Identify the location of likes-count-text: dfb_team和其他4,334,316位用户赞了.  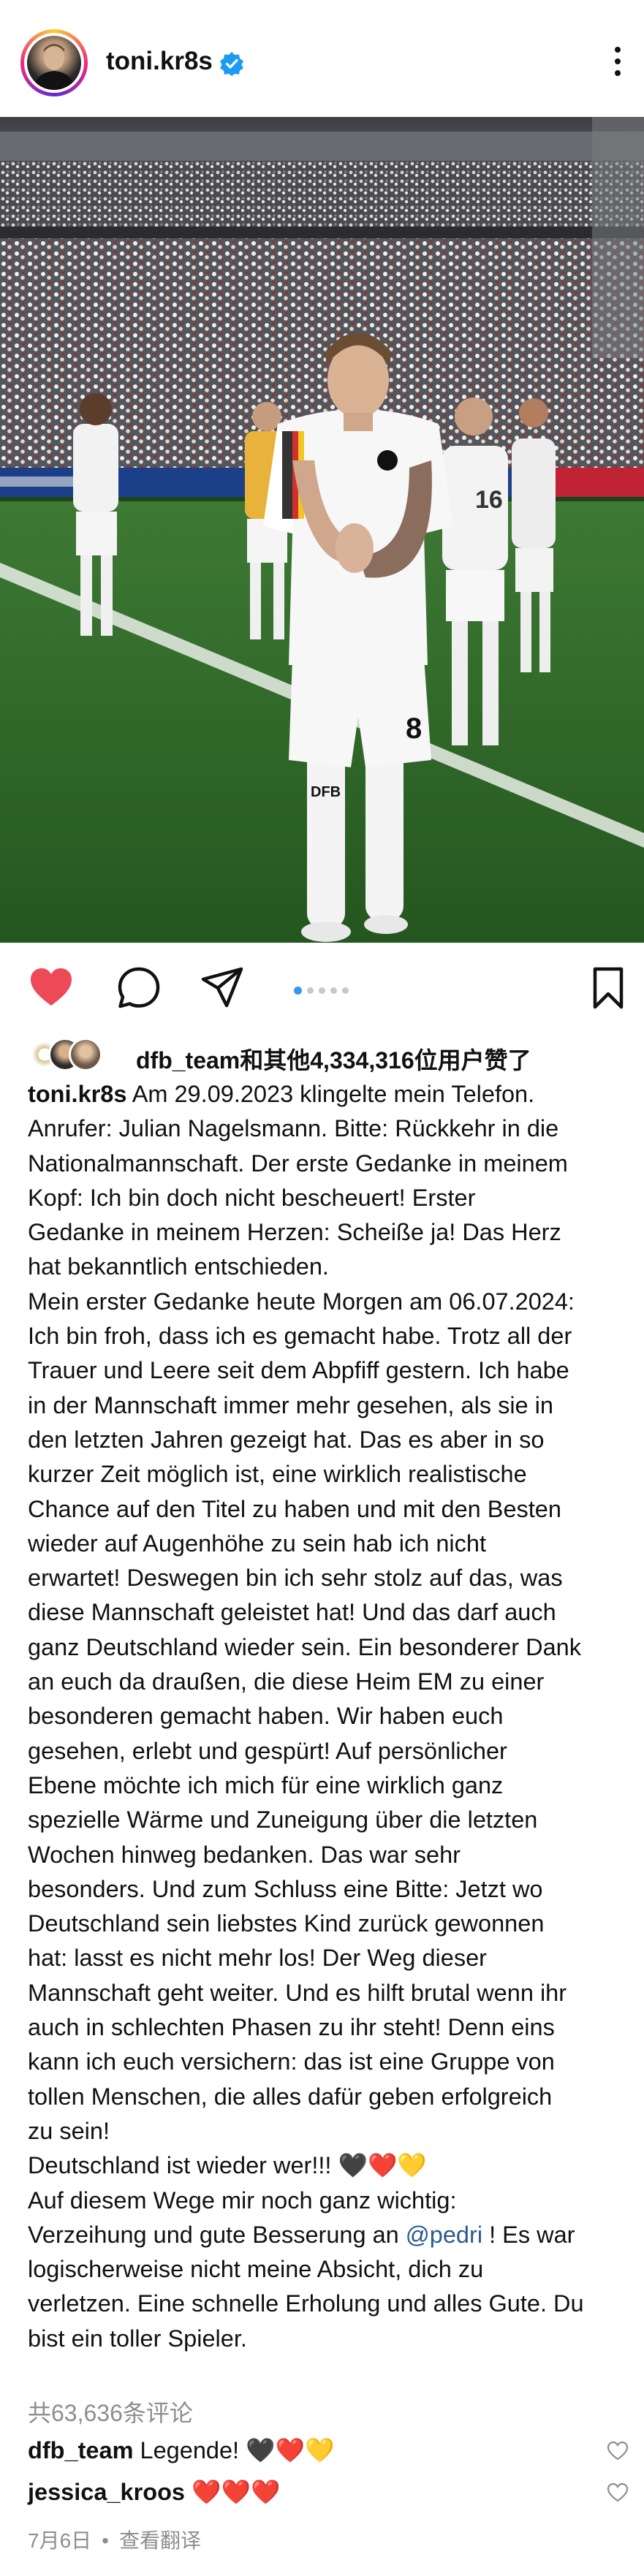
(333, 1059).